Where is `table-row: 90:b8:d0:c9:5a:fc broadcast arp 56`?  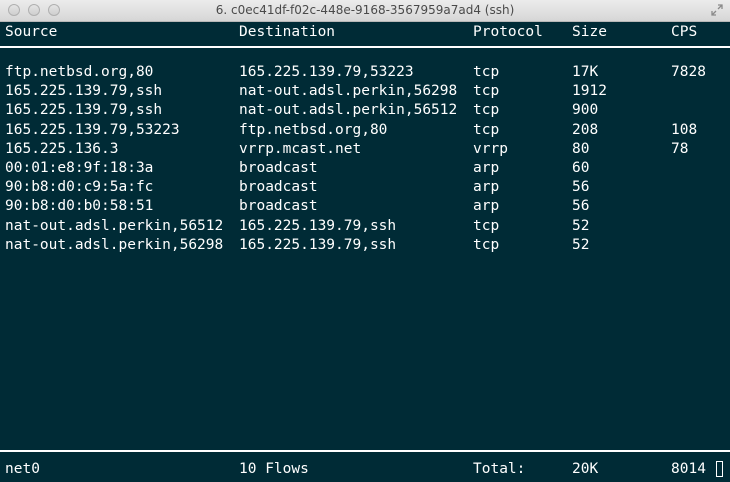
table-row: 90:b8:d0:c9:5a:fc broadcast arp 56 is located at coordinates (365, 187).